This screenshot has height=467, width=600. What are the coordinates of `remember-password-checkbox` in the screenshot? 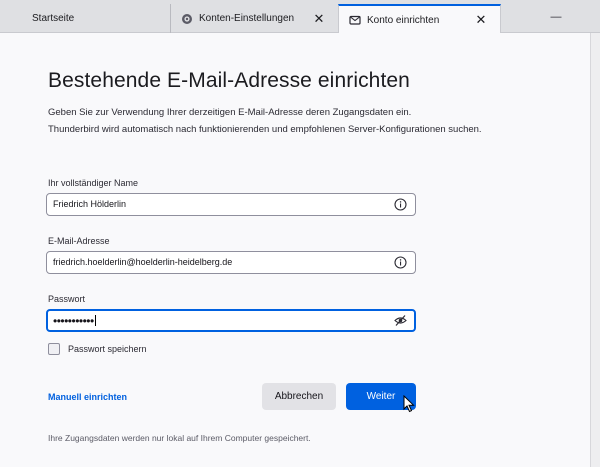 It's located at (54, 349).